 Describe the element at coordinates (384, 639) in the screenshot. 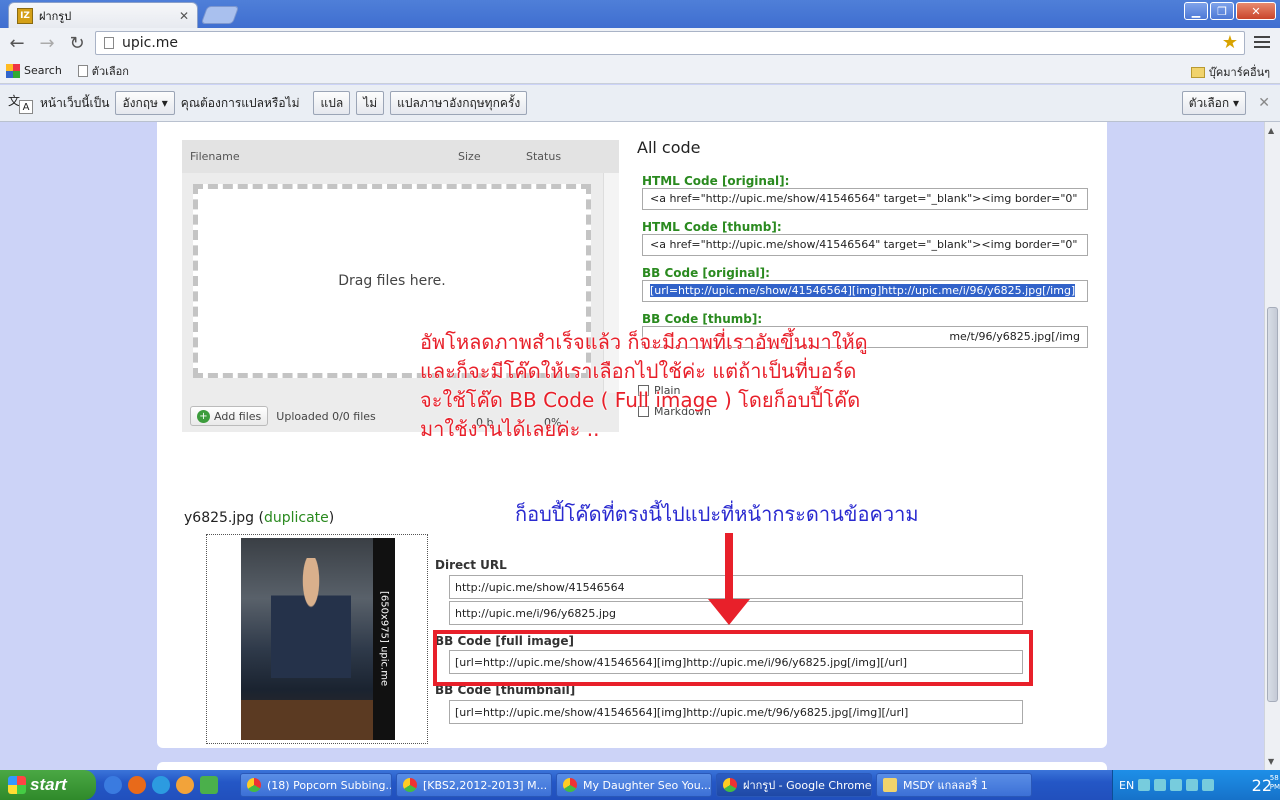

I see `photo-watermark: [650x975] upic.me` at that location.